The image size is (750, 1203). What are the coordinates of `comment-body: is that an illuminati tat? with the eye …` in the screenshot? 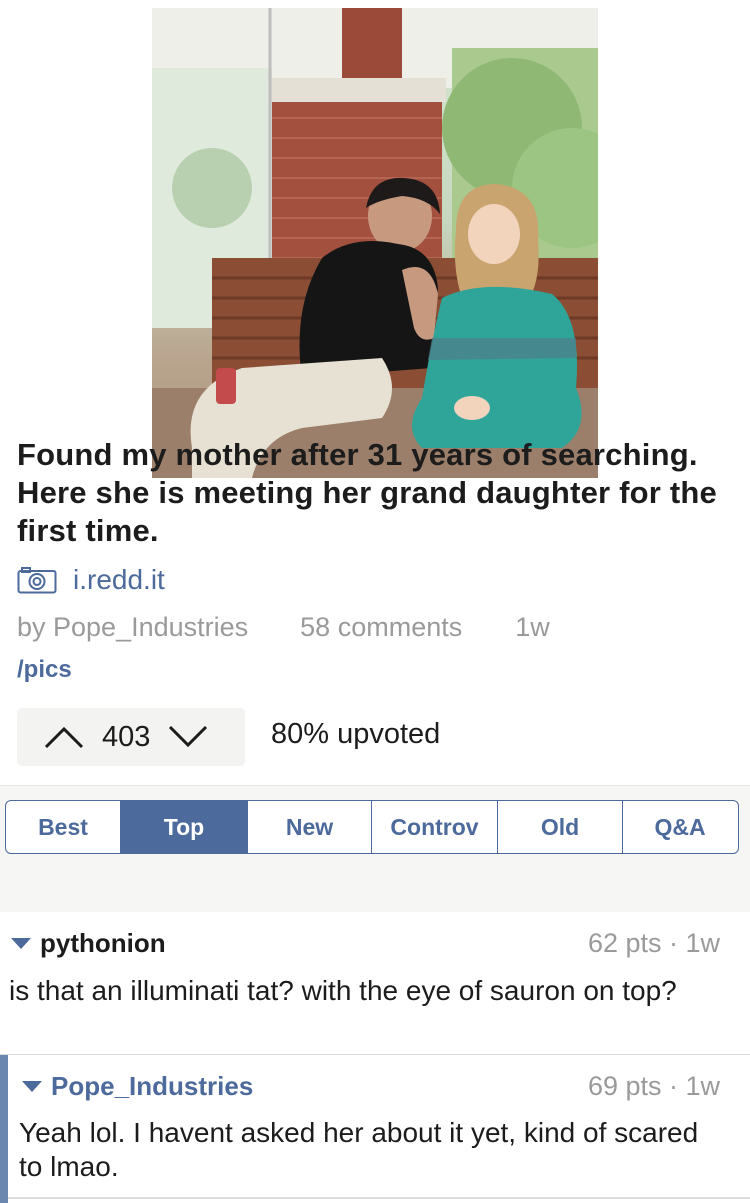 It's located at (343, 990).